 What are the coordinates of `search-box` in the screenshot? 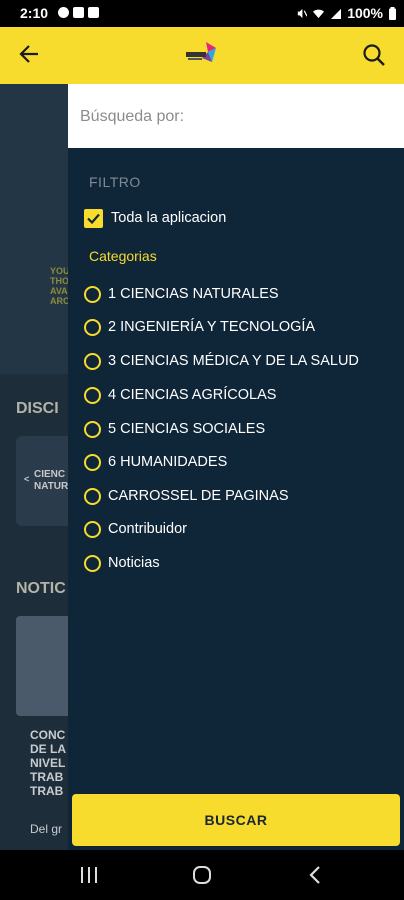 It's located at (236, 116).